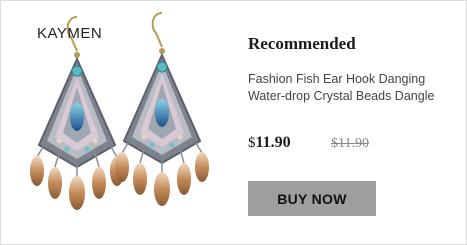  What do you see at coordinates (350, 143) in the screenshot?
I see `original-price: $11.90` at bounding box center [350, 143].